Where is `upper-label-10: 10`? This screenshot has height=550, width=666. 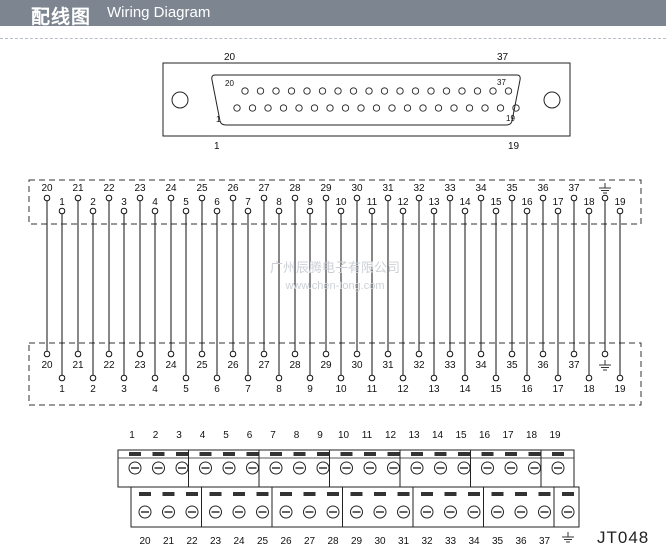 upper-label-10: 10 is located at coordinates (341, 202).